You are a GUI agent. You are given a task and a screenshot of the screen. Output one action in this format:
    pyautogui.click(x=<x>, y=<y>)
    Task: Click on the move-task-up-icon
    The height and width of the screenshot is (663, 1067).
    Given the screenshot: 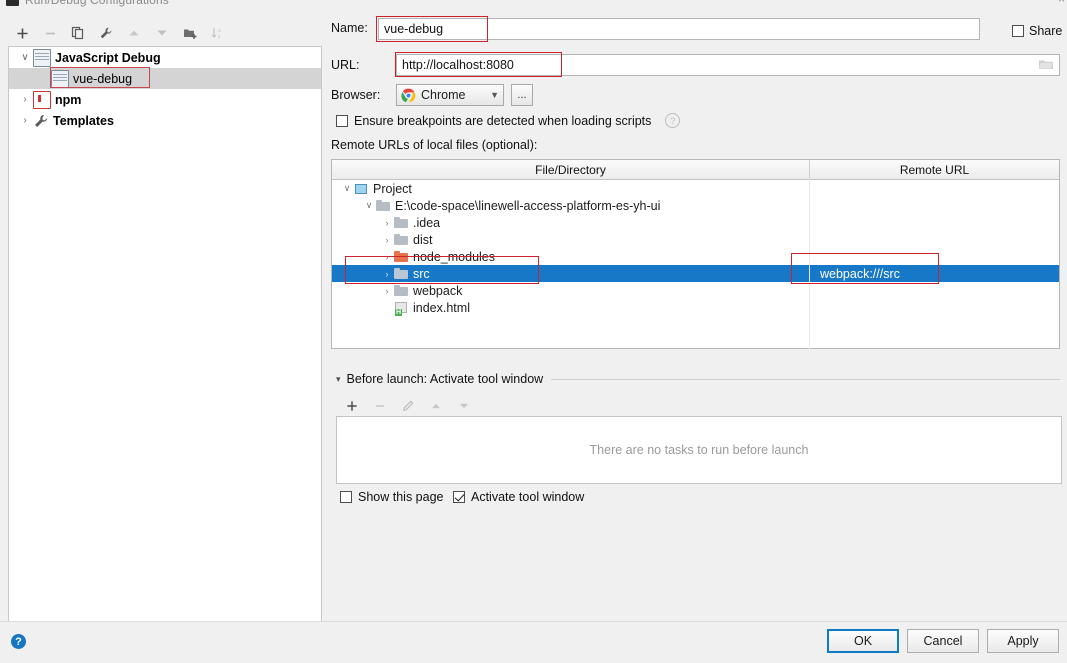 What is the action you would take?
    pyautogui.click(x=436, y=406)
    